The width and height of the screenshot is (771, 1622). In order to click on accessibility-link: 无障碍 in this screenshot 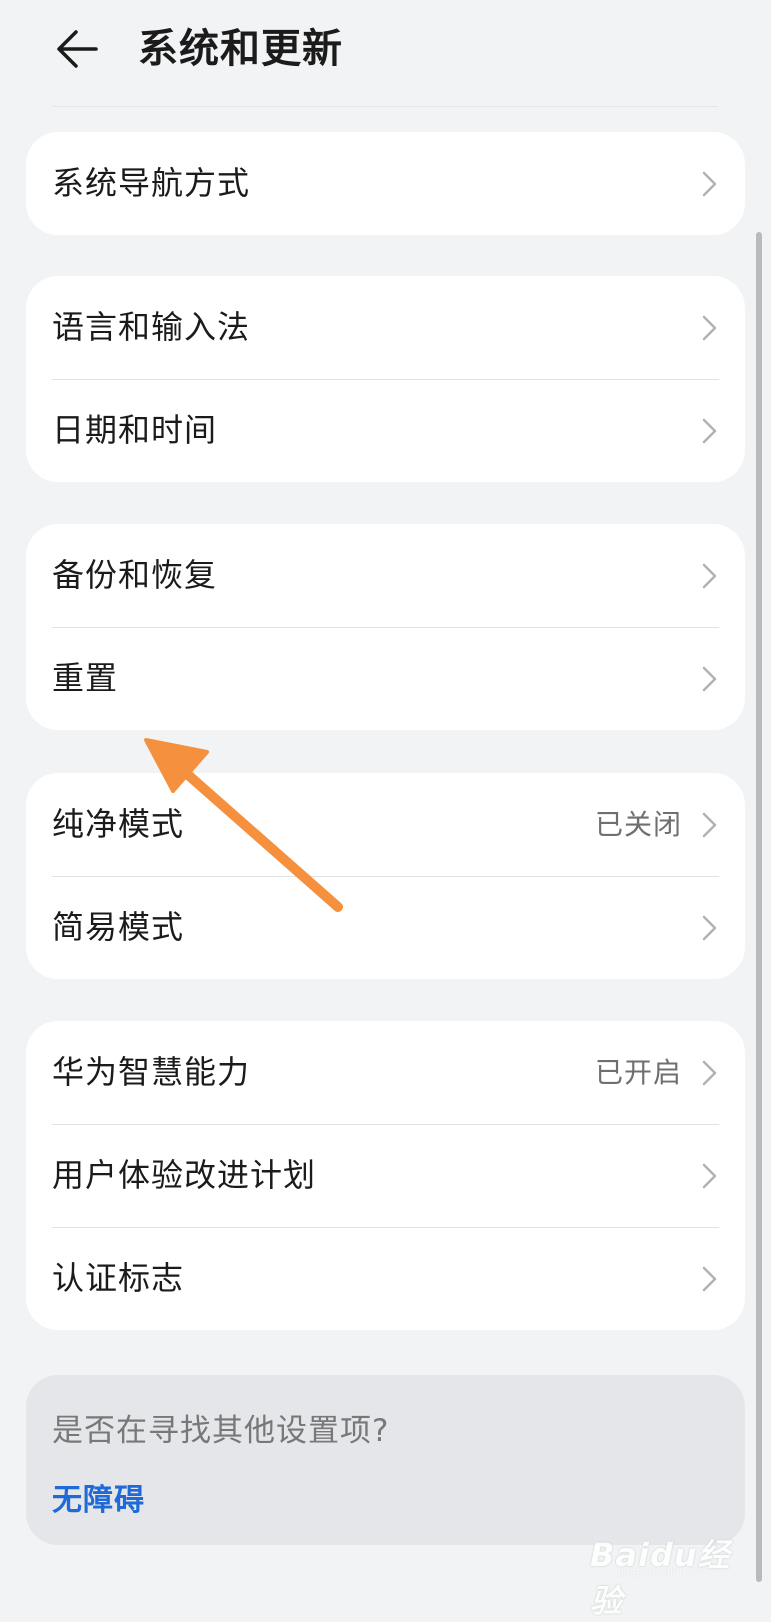, I will do `click(98, 1497)`.